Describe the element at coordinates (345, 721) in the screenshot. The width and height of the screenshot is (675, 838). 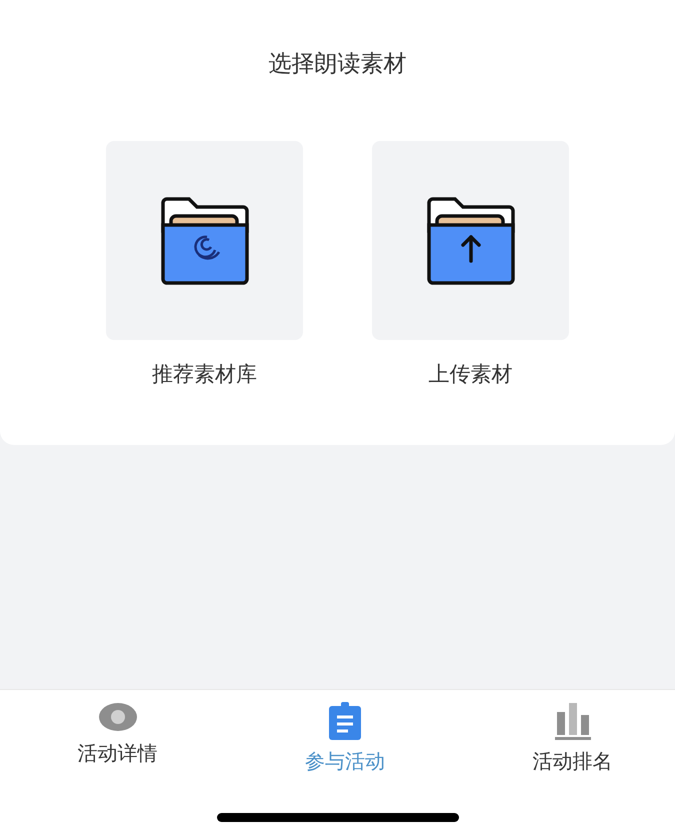
I see `clipboard-icon` at that location.